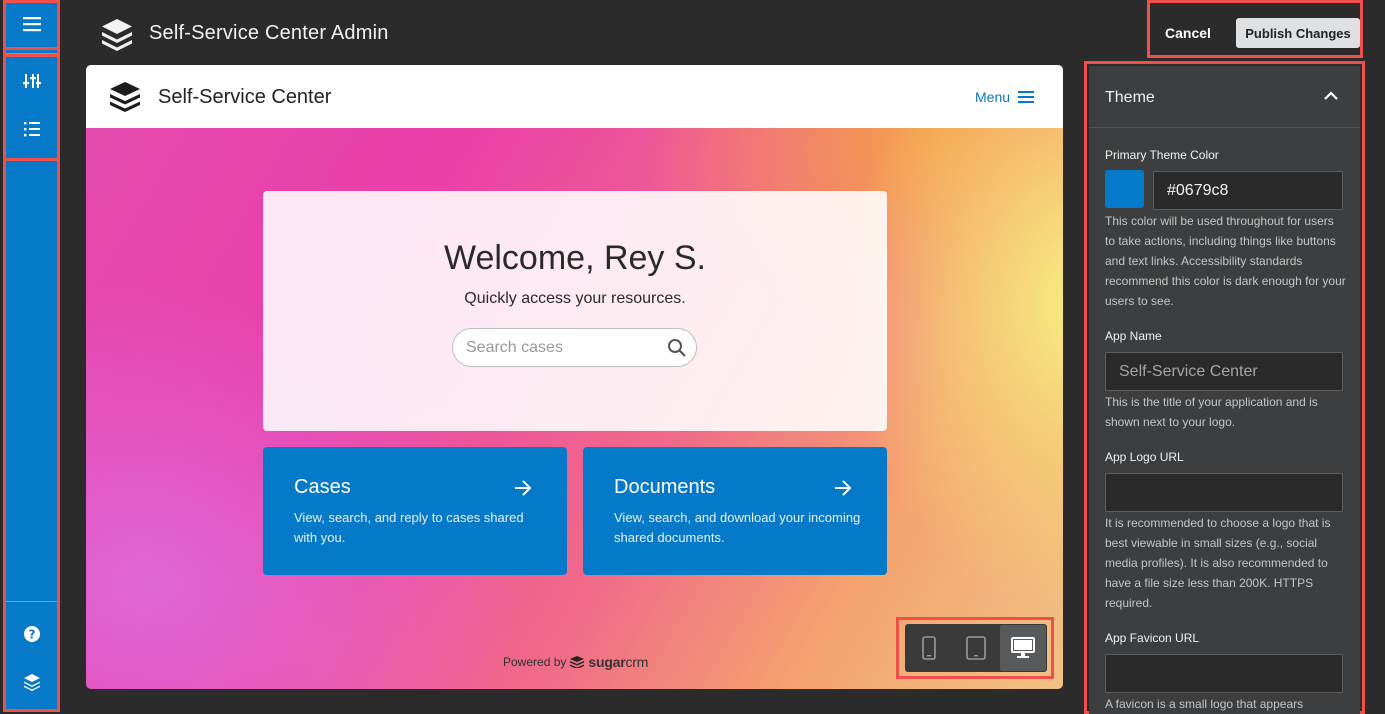 This screenshot has height=714, width=1385. What do you see at coordinates (665, 487) in the screenshot?
I see `documents-card-title: Documents` at bounding box center [665, 487].